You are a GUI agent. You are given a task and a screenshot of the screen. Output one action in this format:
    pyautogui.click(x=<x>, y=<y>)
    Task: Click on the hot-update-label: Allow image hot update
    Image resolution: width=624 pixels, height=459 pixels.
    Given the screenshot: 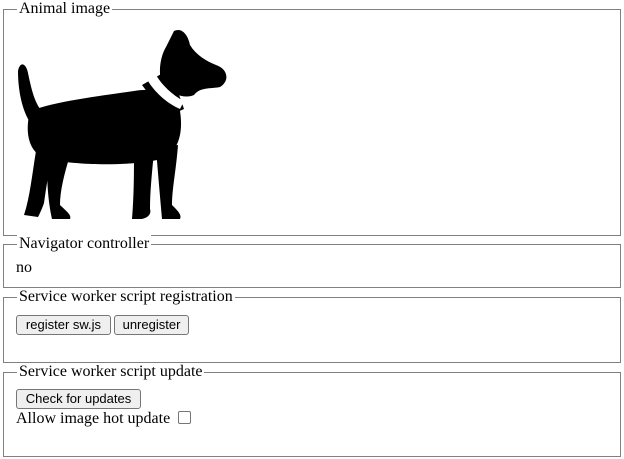 What is the action you would take?
    pyautogui.click(x=93, y=418)
    